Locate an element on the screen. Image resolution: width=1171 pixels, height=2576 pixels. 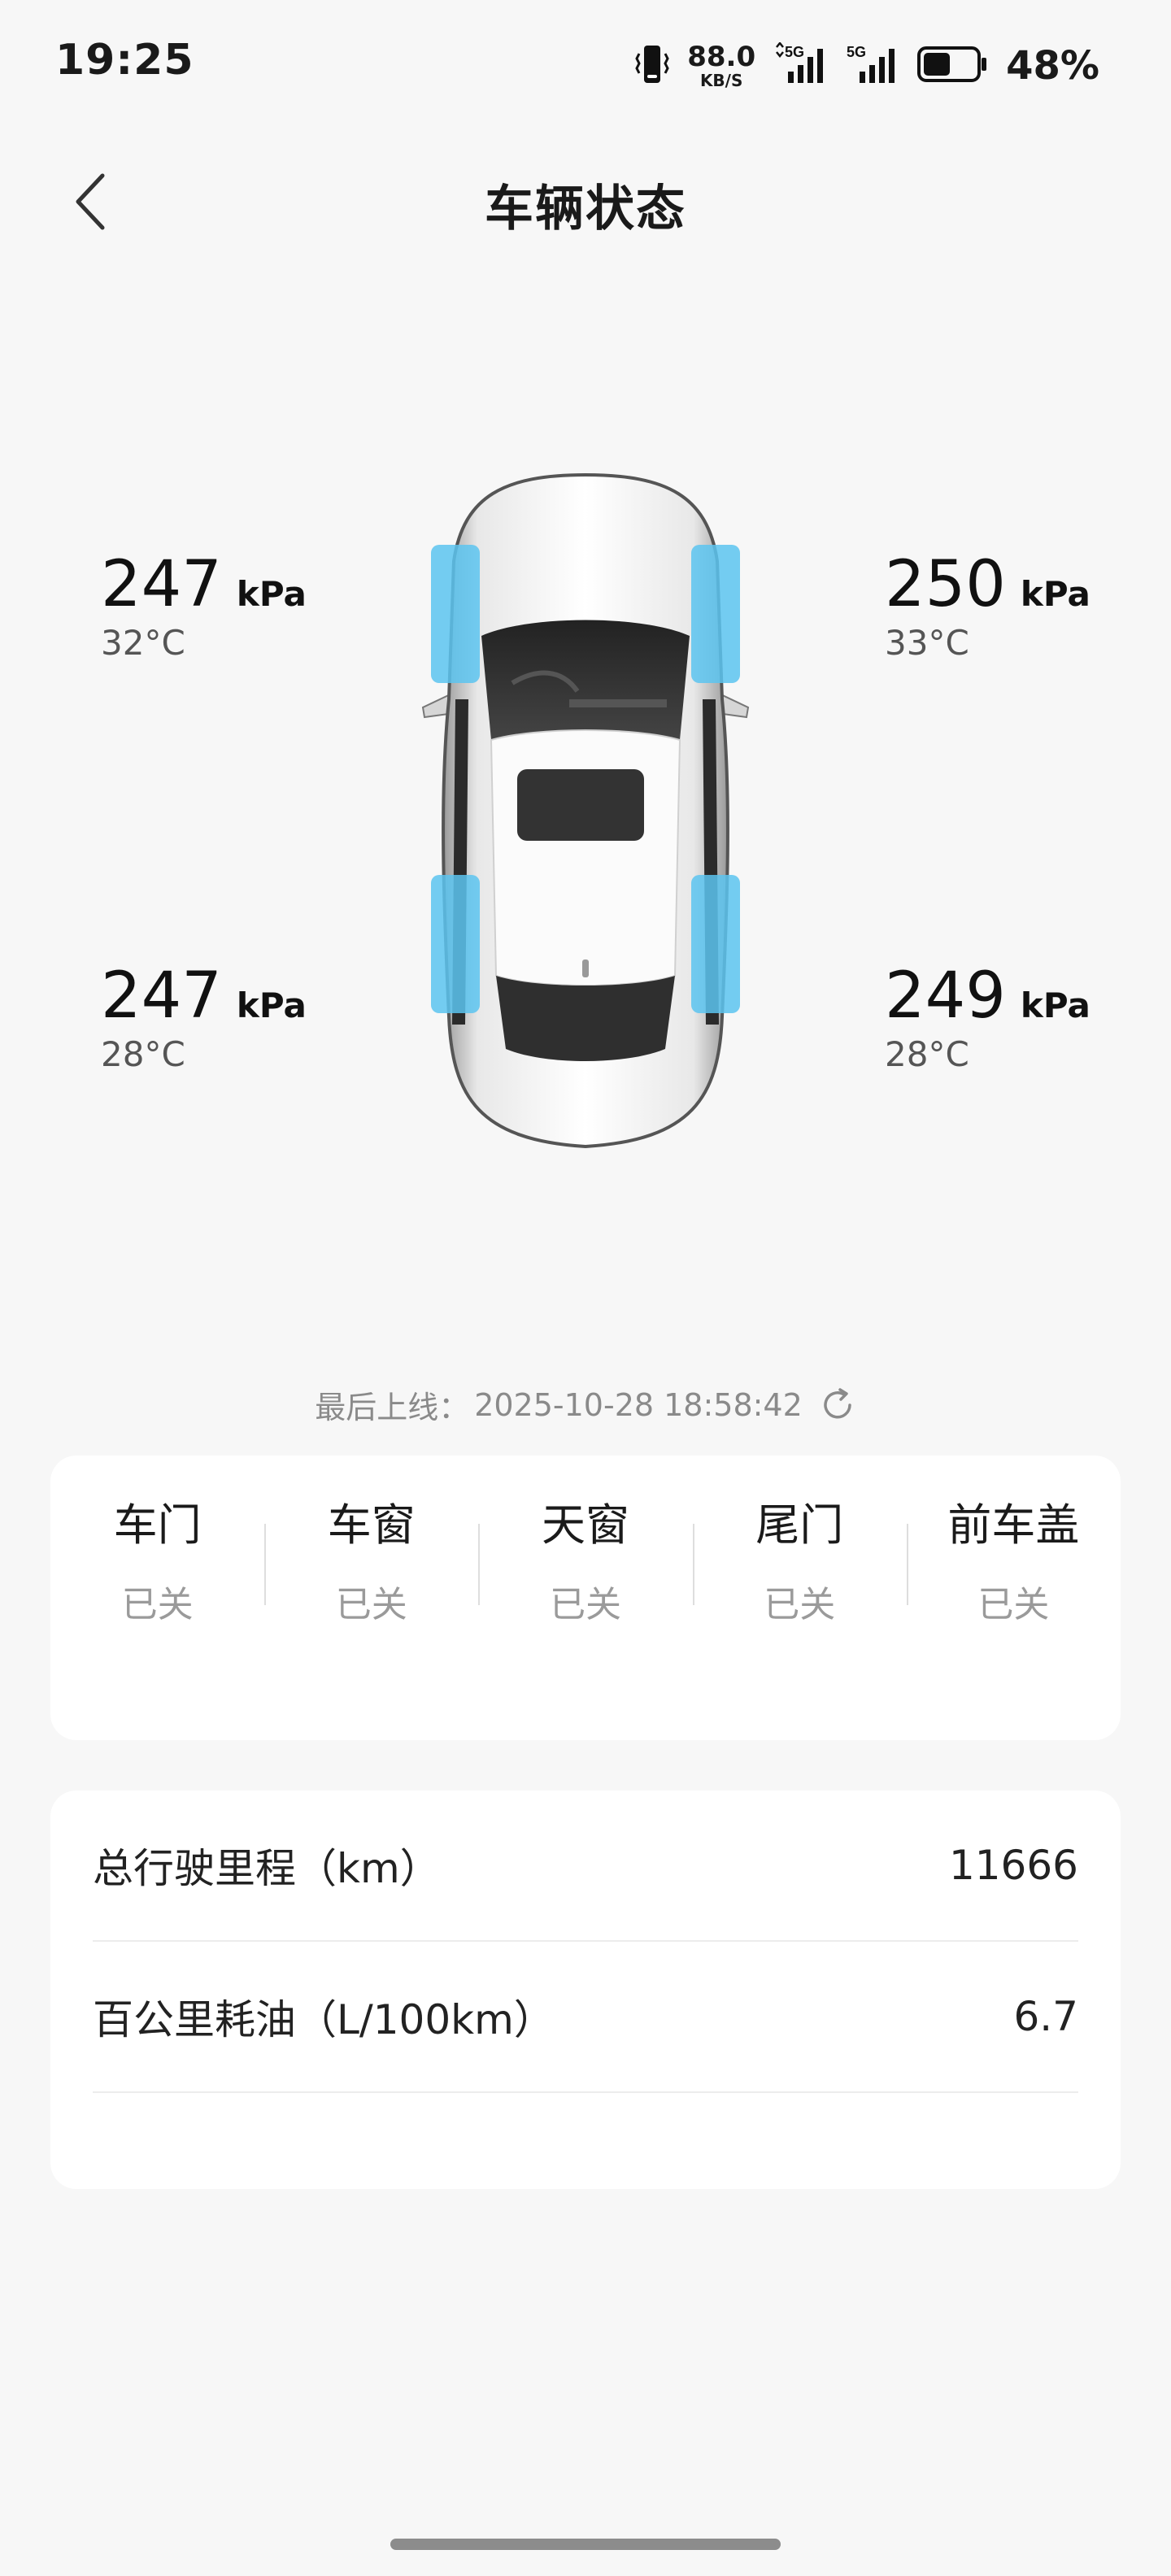
signal-5g-icon: 5G is located at coordinates (800, 65).